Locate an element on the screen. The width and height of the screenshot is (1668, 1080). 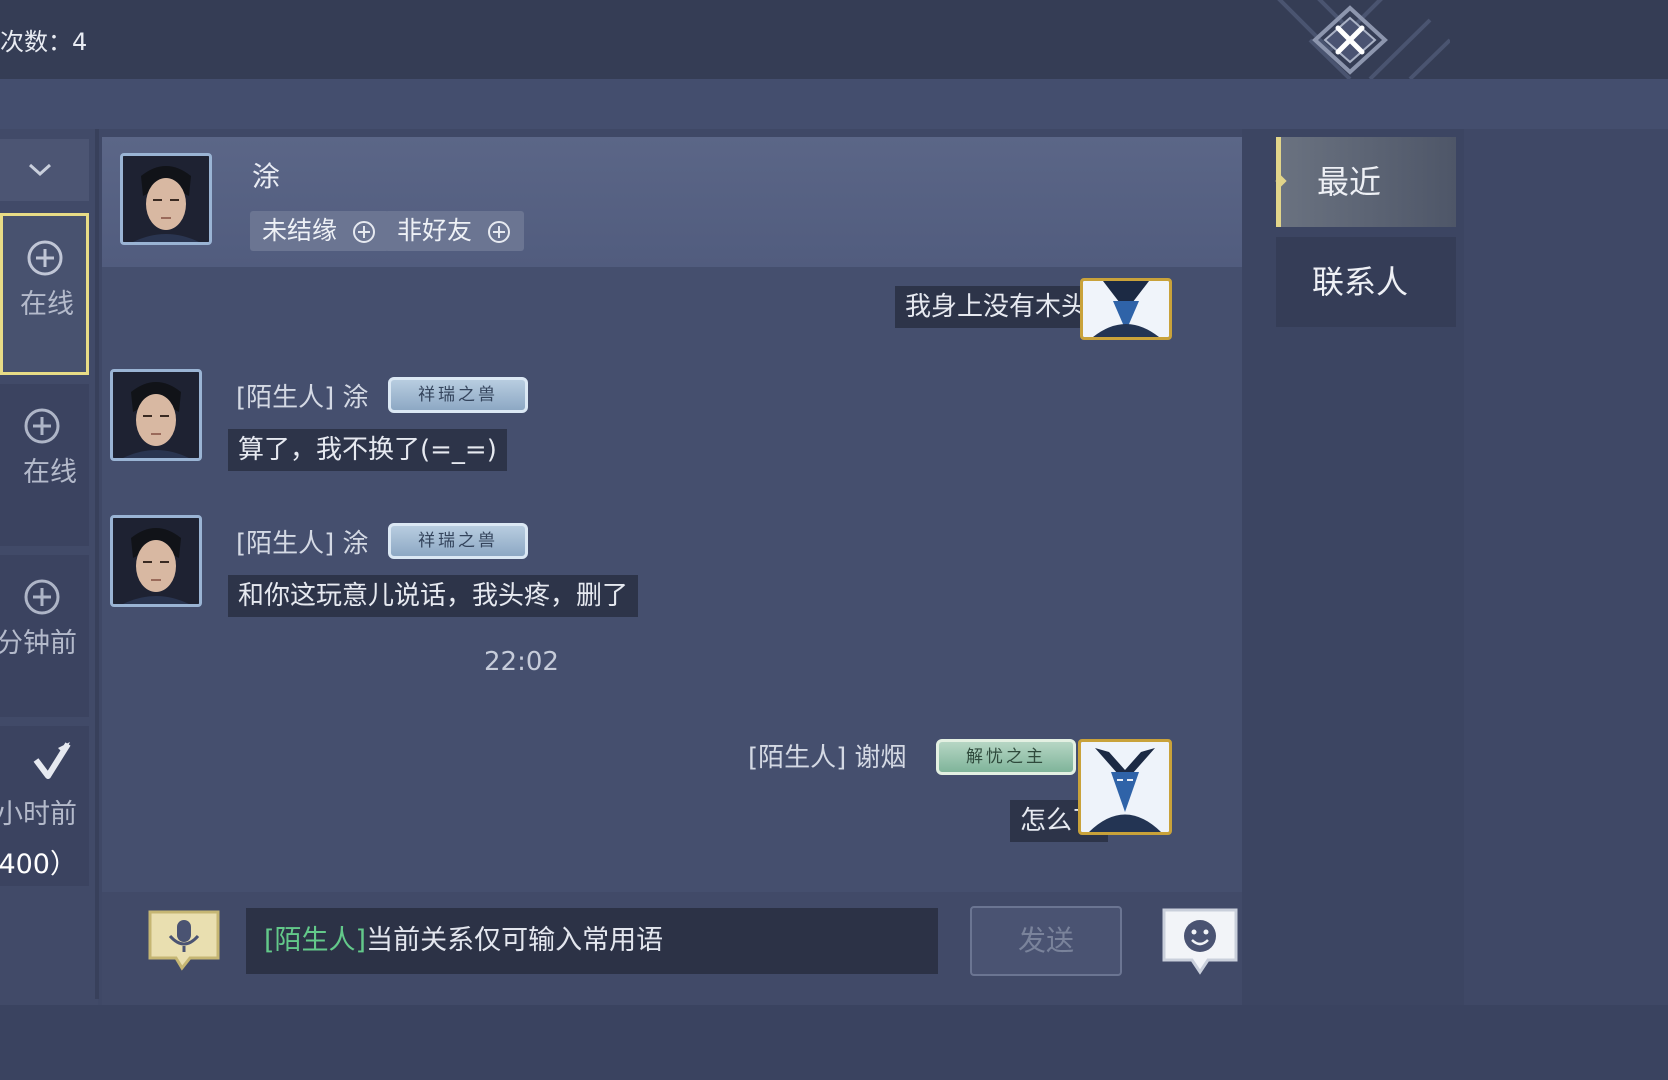
tab-recent: 最近 is located at coordinates (1365, 182).